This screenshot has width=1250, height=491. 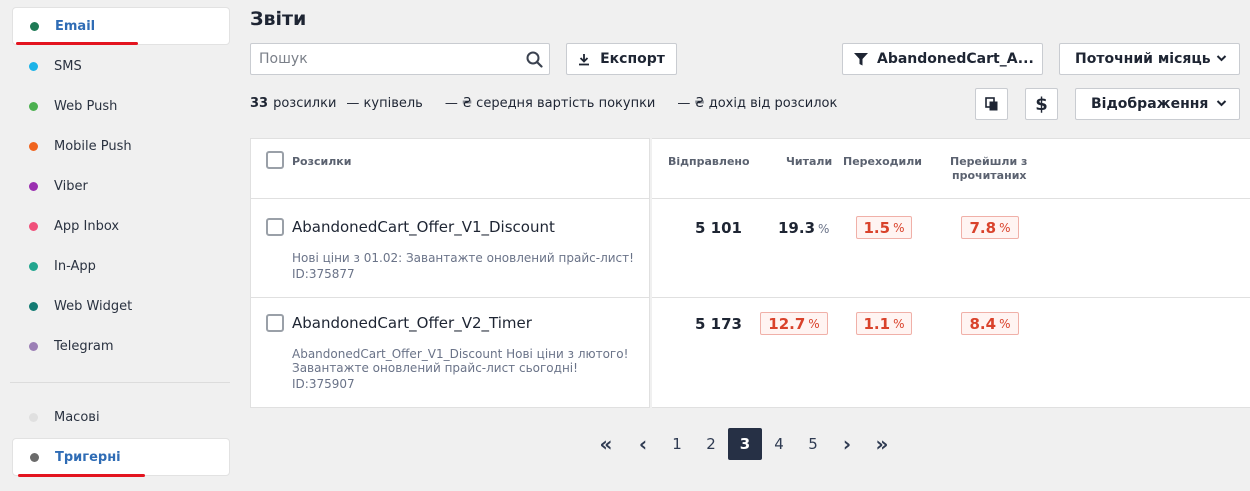 I want to click on sidebar-item-label: Mobile Push, so click(x=93, y=146).